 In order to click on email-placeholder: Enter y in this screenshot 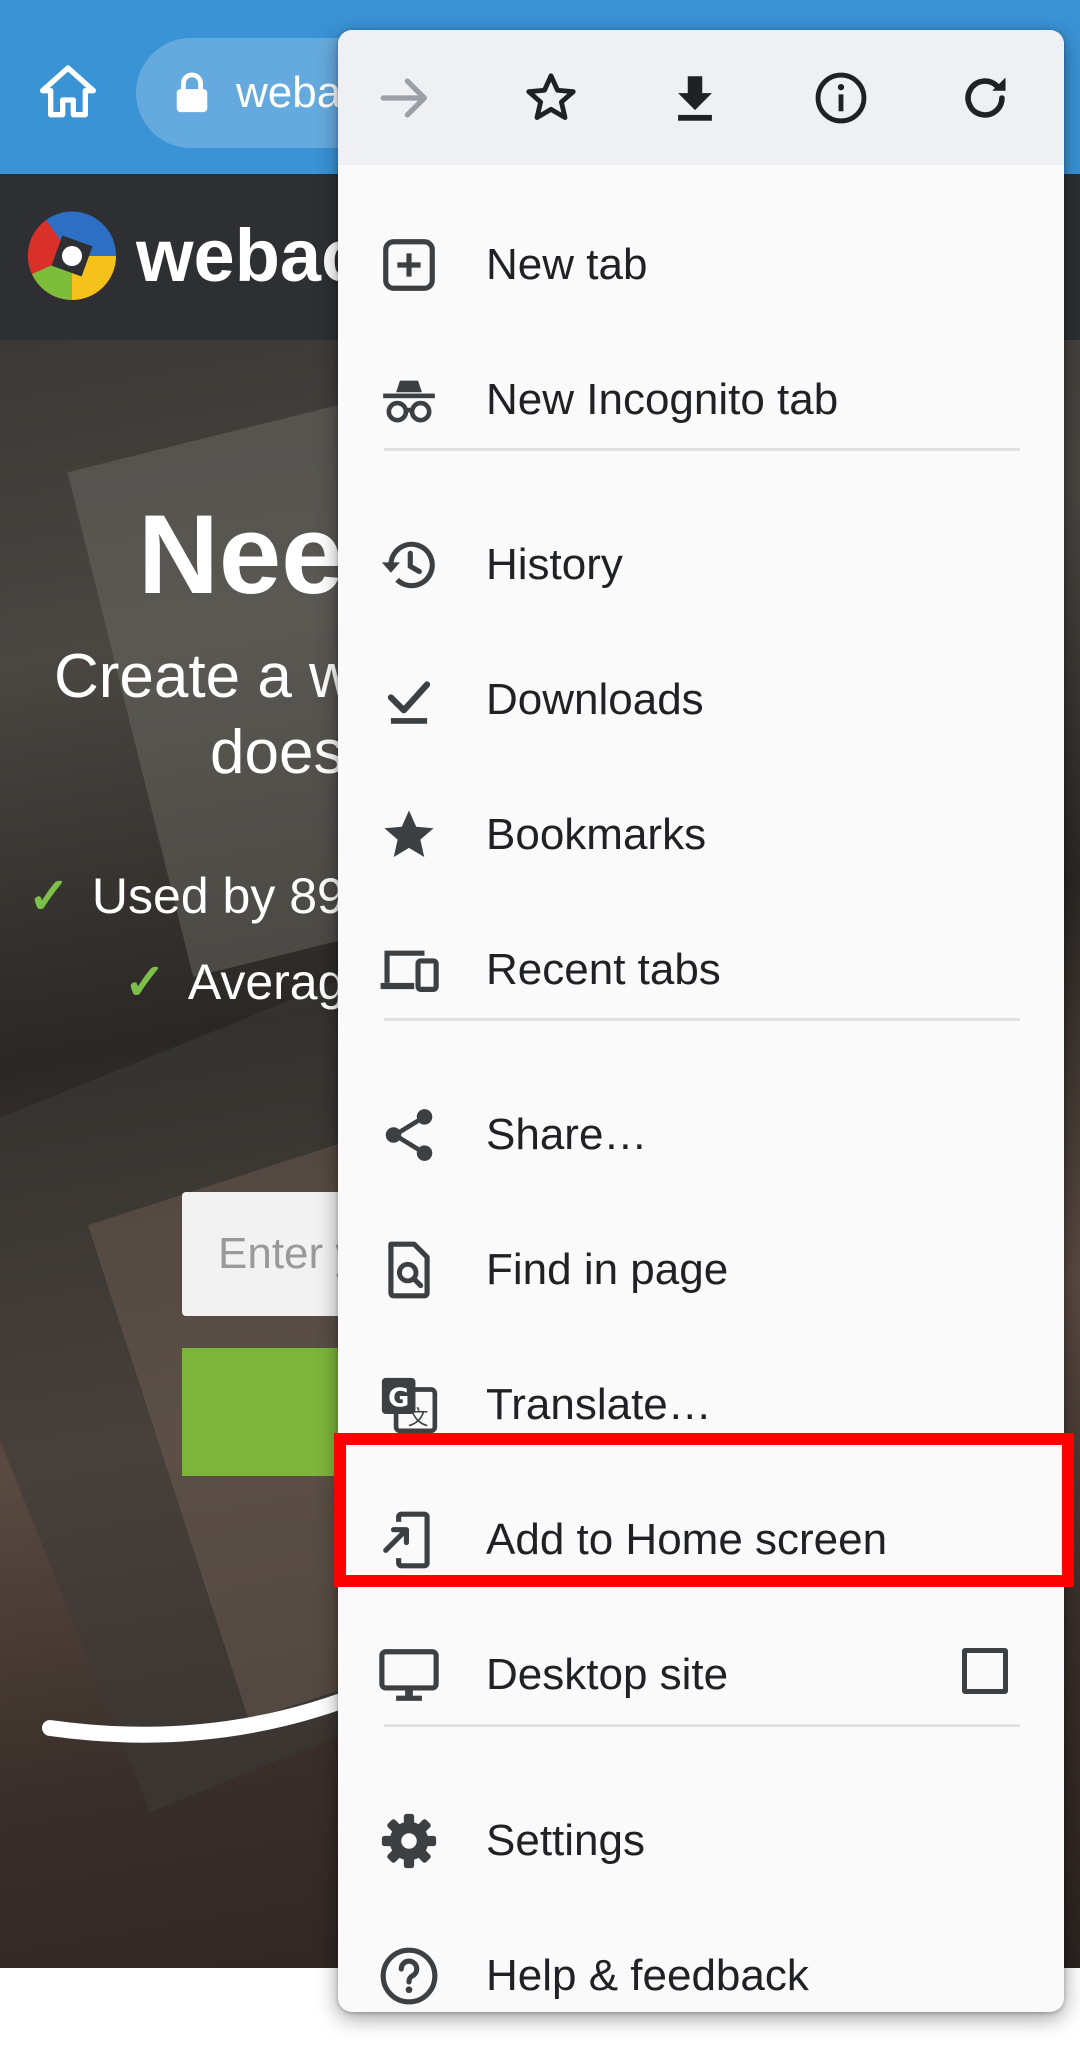, I will do `click(288, 1253)`.